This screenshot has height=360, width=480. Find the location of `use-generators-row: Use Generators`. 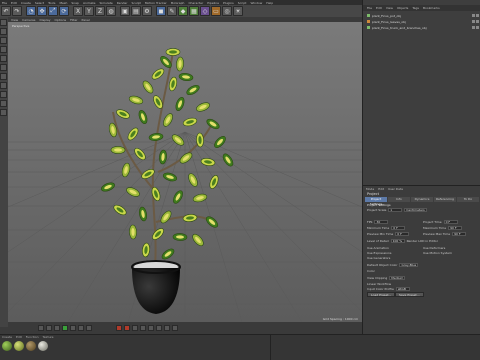

use-generators-row: Use Generators is located at coordinates (378, 258).